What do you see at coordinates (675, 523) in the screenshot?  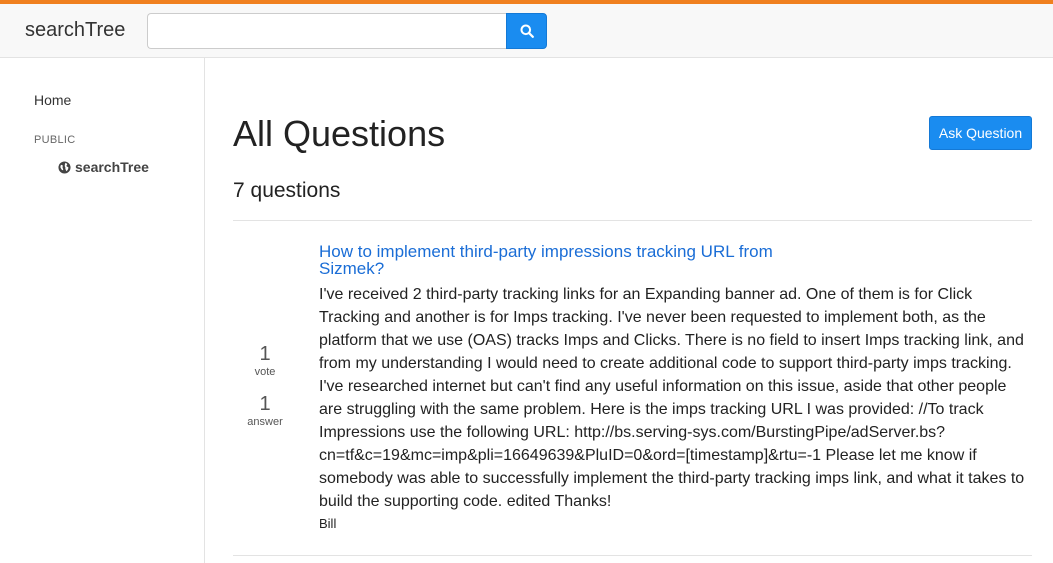 I see `question-author: Bill` at bounding box center [675, 523].